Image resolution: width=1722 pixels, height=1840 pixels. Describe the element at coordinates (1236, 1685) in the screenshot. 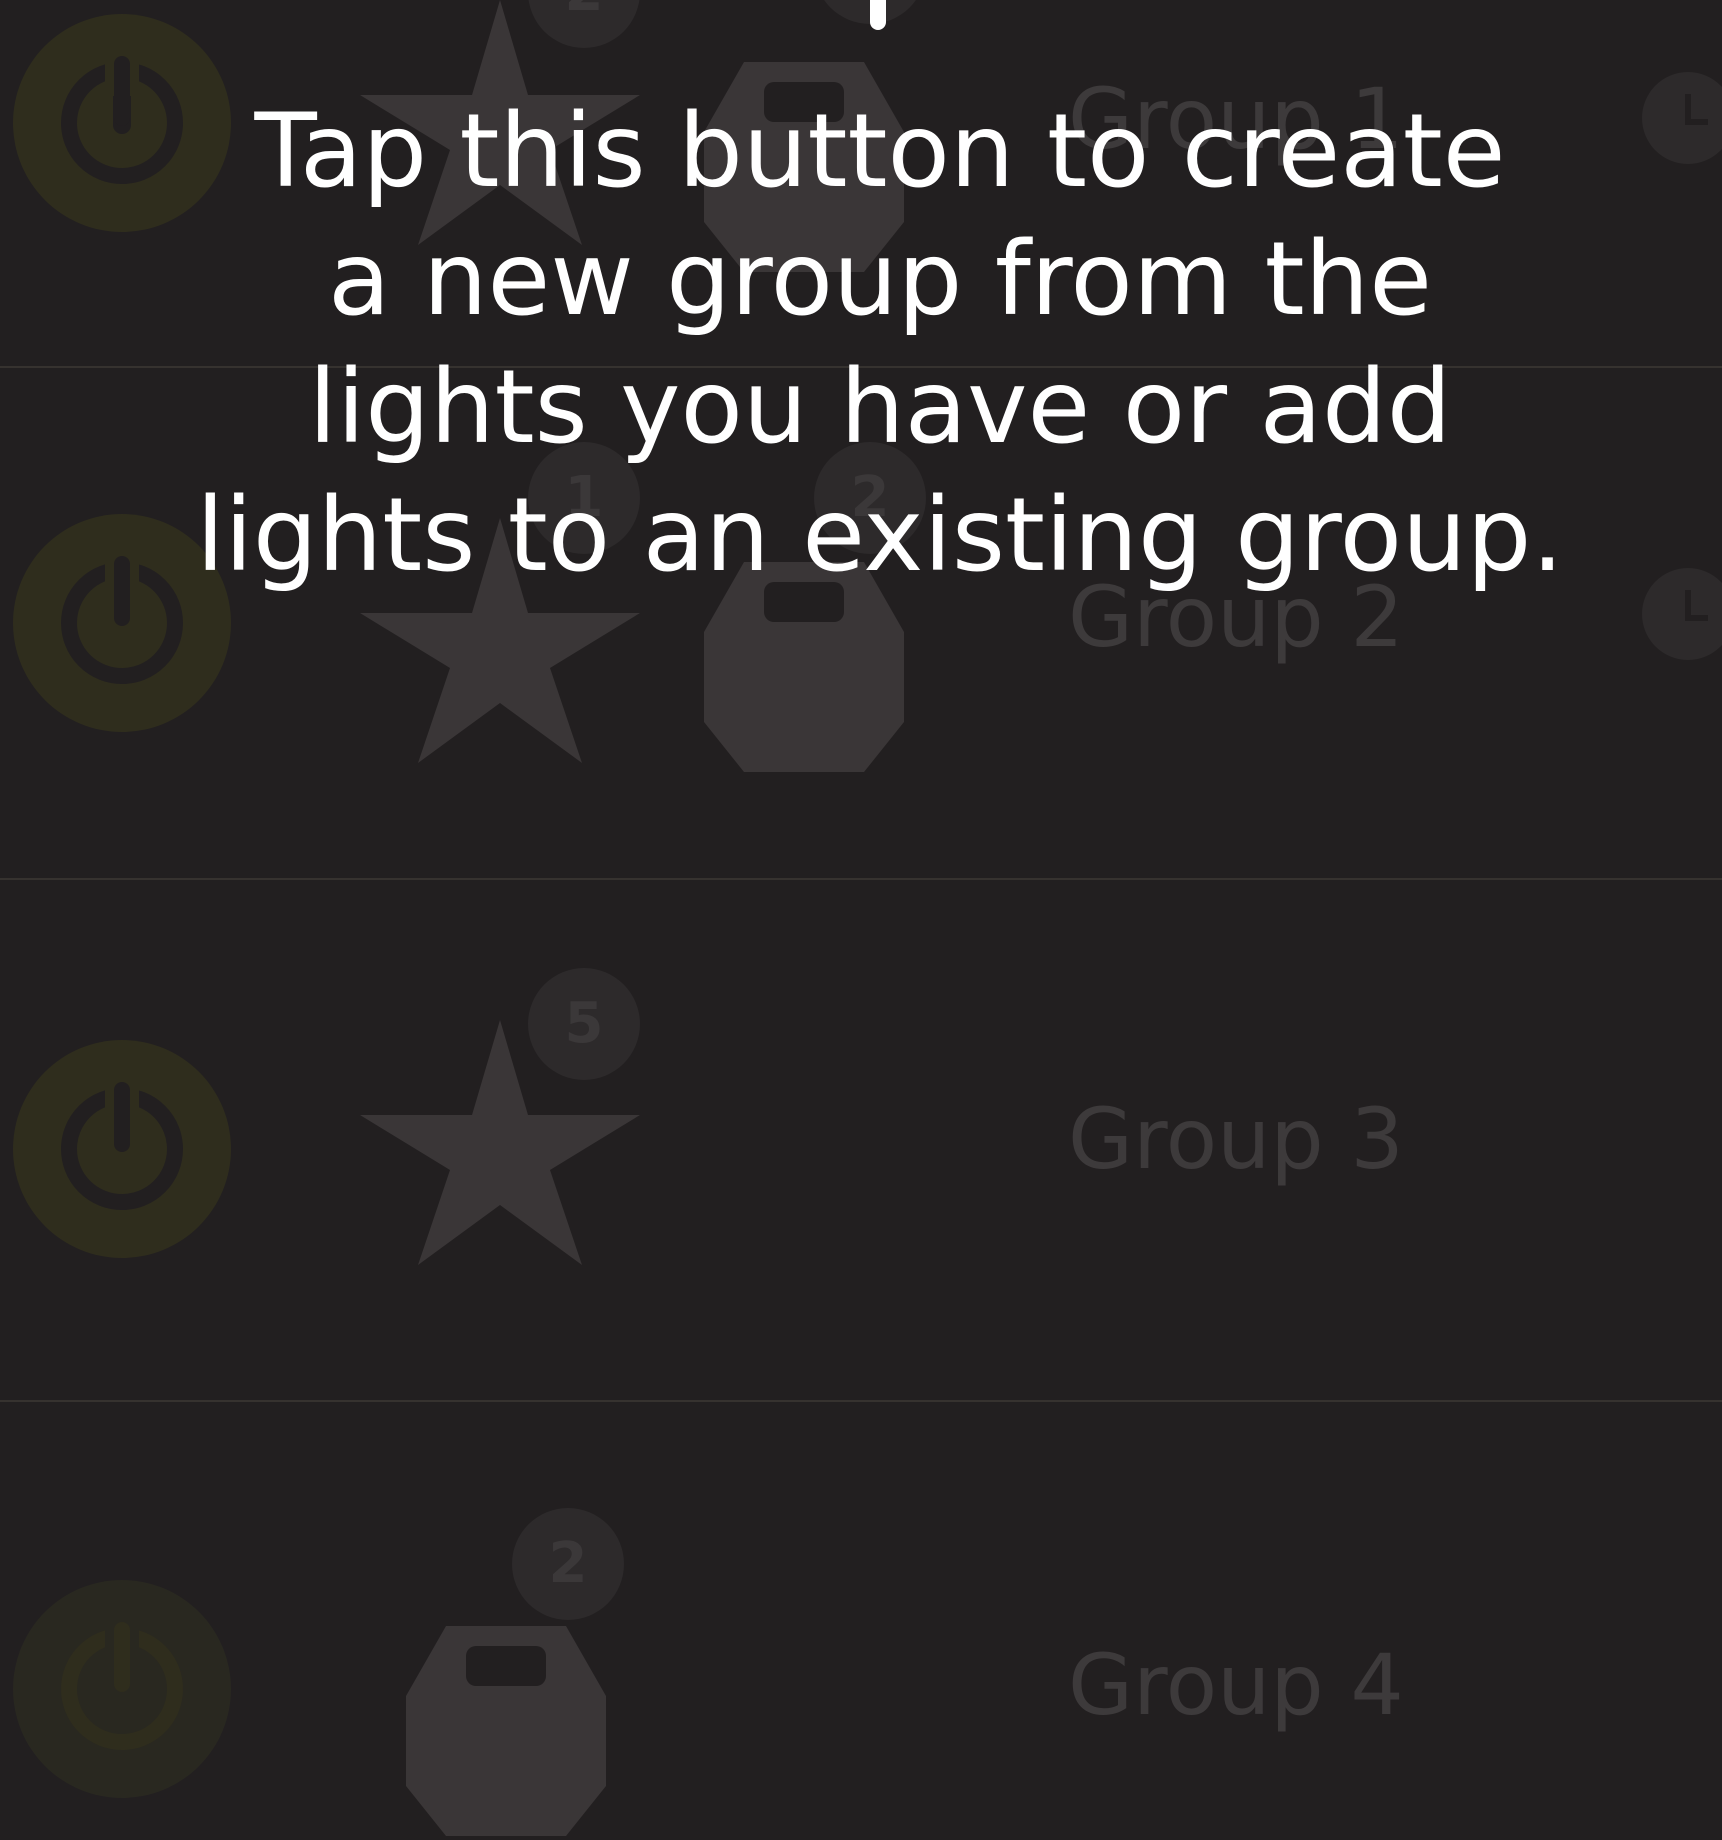

I see `group-name-label: Group 4` at that location.